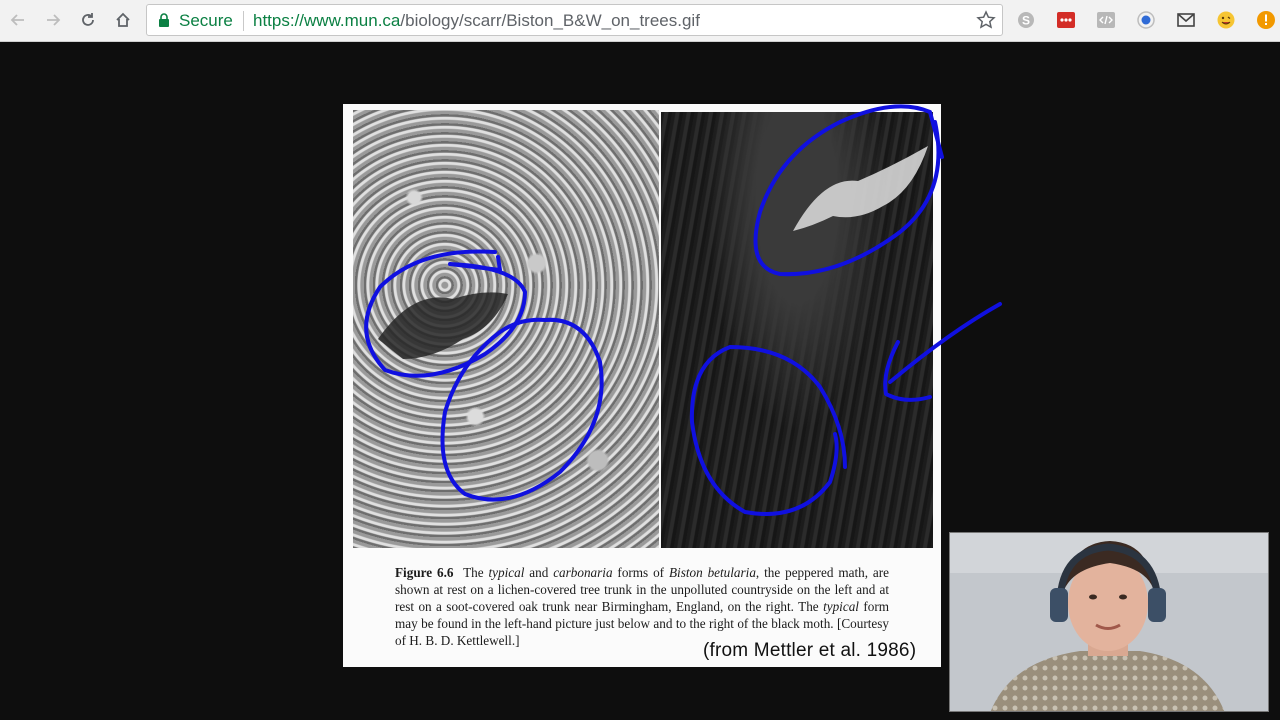  What do you see at coordinates (841, 606) in the screenshot?
I see `caption-typical-2: typical` at bounding box center [841, 606].